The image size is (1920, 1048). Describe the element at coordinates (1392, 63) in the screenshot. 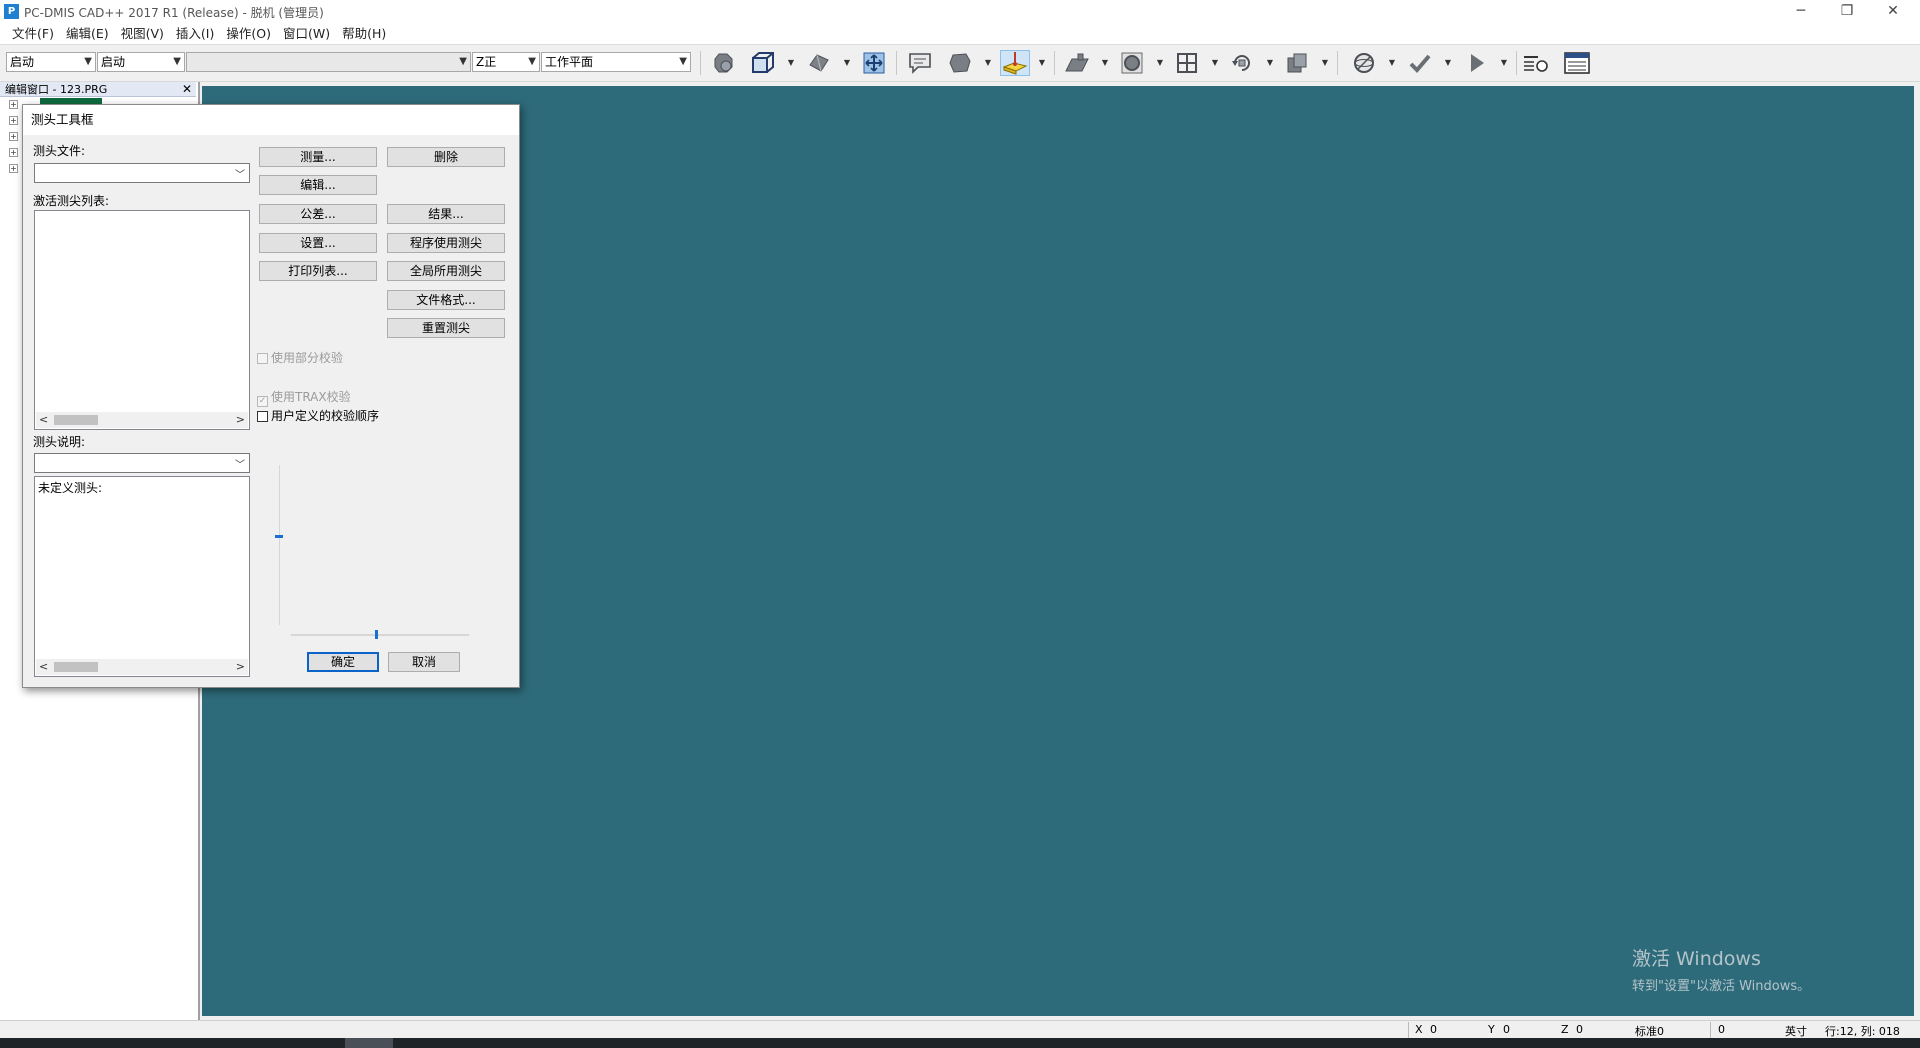

I see `sphere-dropdown-icon: ▼` at that location.